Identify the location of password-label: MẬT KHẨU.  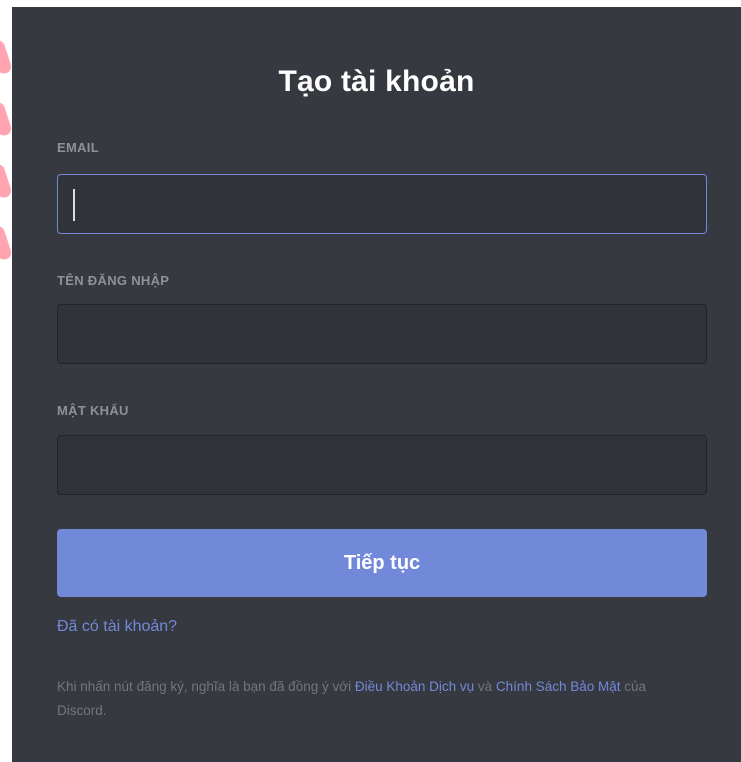
(93, 410).